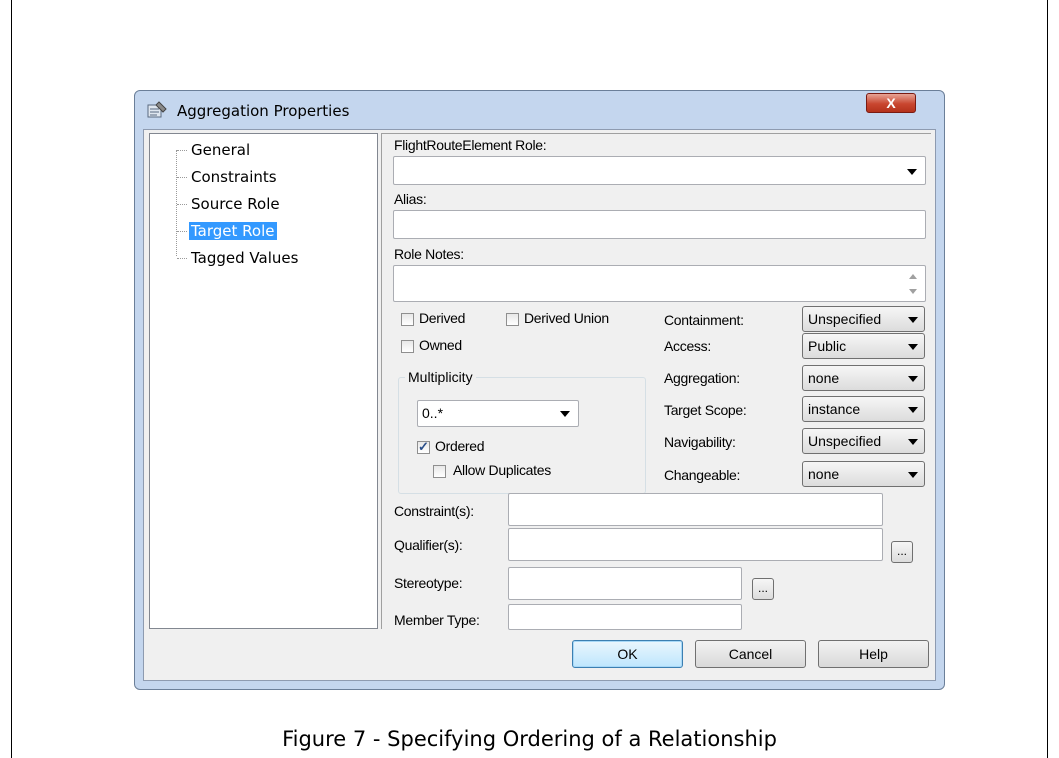 The height and width of the screenshot is (758, 1059). I want to click on navigability-select: Unspecified, so click(863, 441).